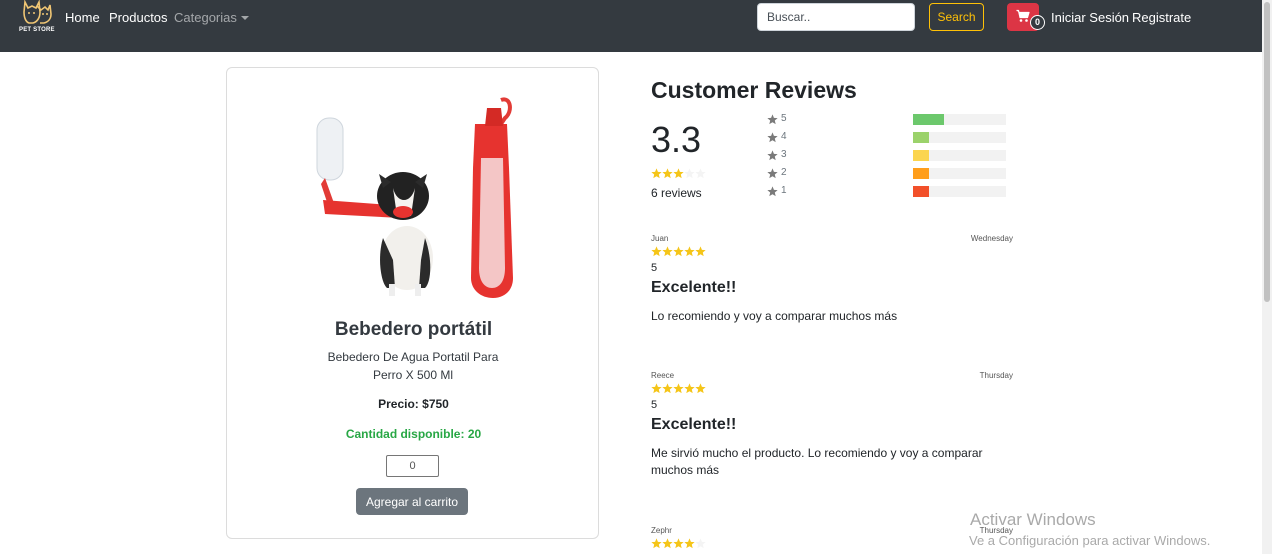 The height and width of the screenshot is (554, 1272). Describe the element at coordinates (956, 17) in the screenshot. I see `search-button: Search` at that location.